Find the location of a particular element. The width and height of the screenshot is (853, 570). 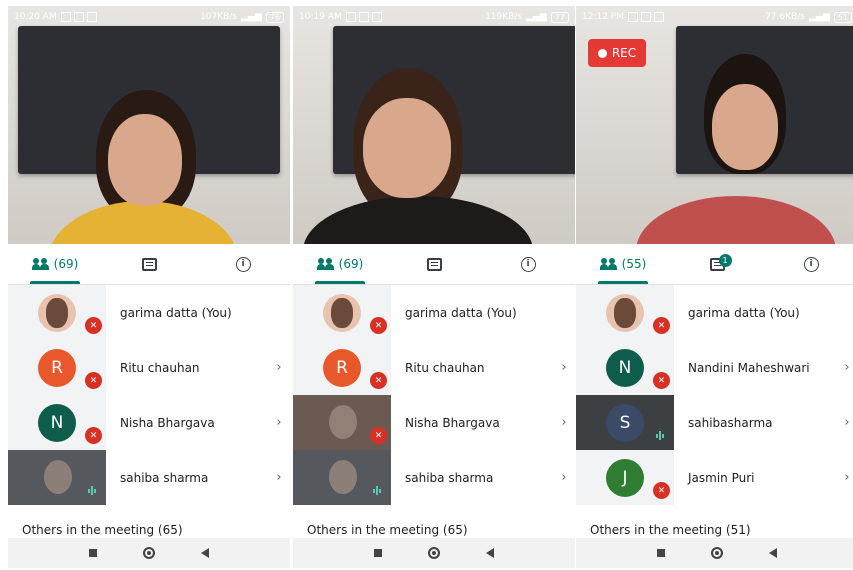

participant-name: Nisha Bhargava is located at coordinates (167, 422).